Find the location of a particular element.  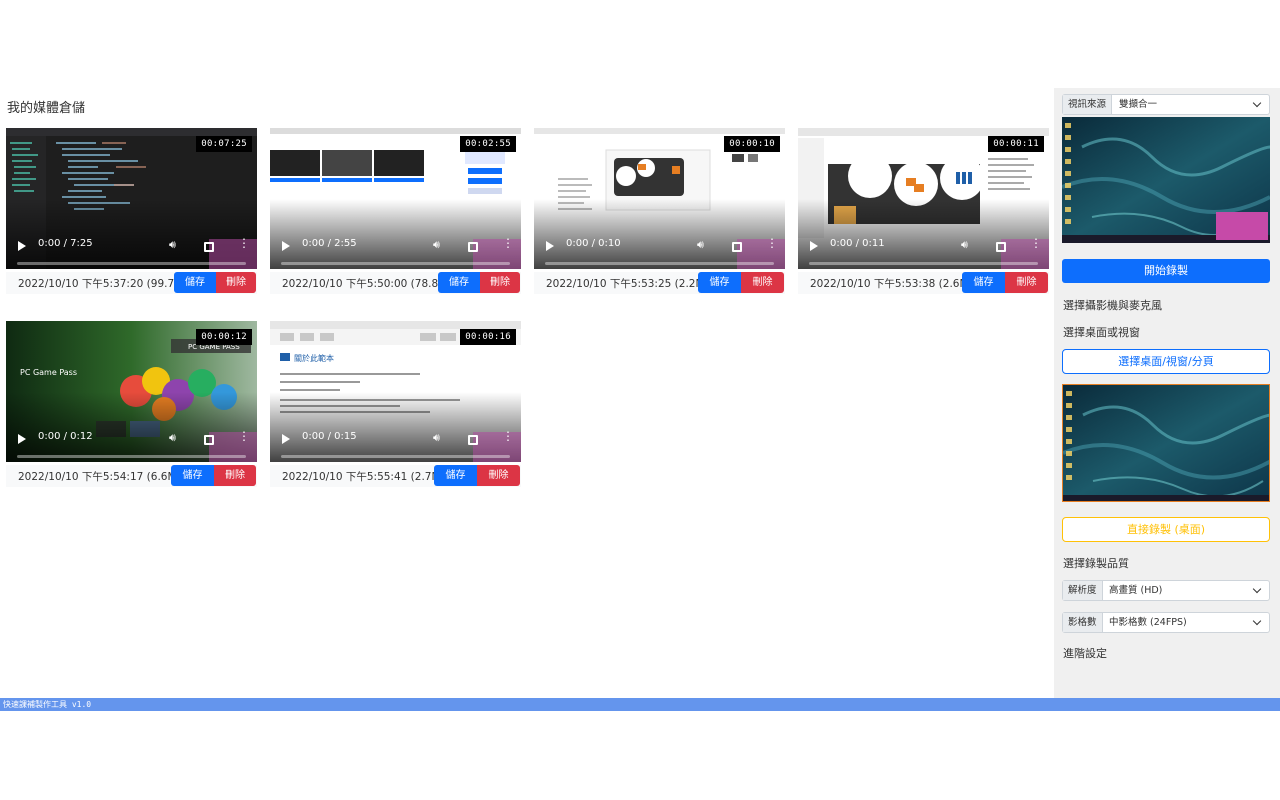

source-value: 雙擷合一 is located at coordinates (1138, 104).